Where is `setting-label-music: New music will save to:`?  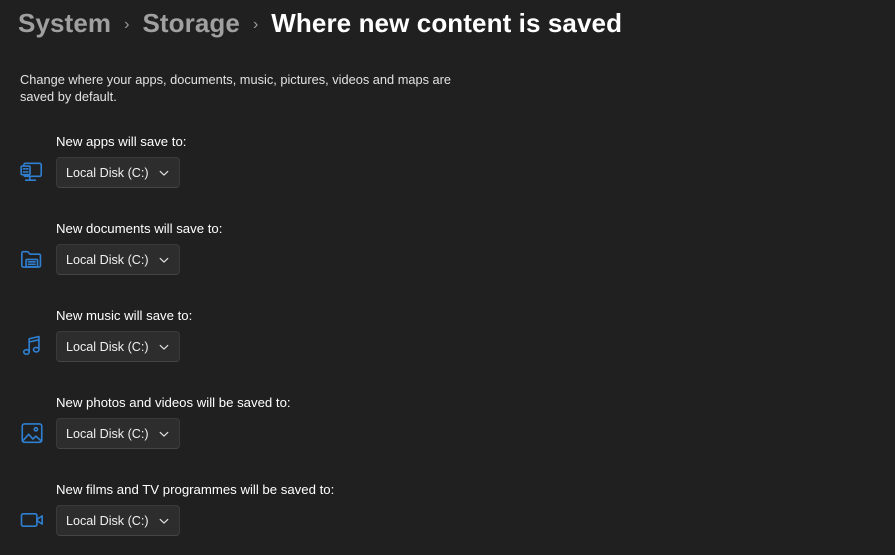
setting-label-music: New music will save to: is located at coordinates (124, 315).